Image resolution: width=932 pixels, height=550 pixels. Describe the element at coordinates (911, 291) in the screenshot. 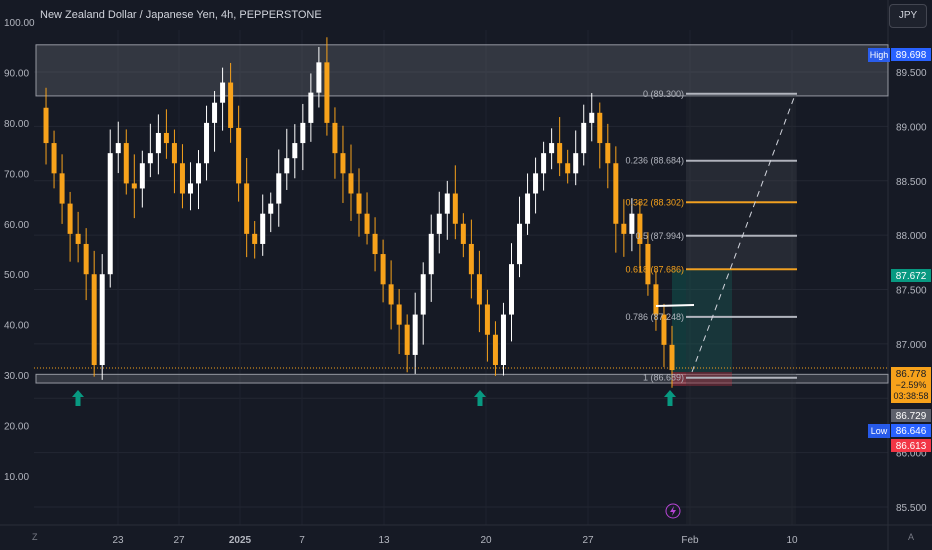

I see `price-tick-label: 87.500` at that location.